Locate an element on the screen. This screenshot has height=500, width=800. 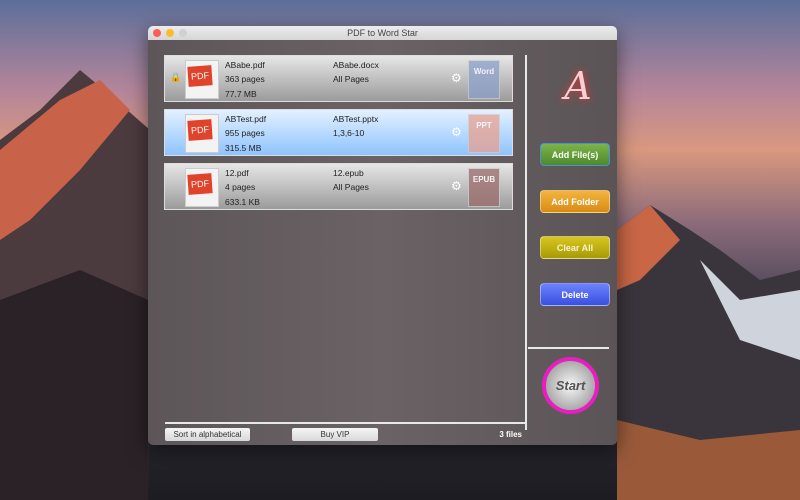
minimize-button is located at coordinates (170, 33).